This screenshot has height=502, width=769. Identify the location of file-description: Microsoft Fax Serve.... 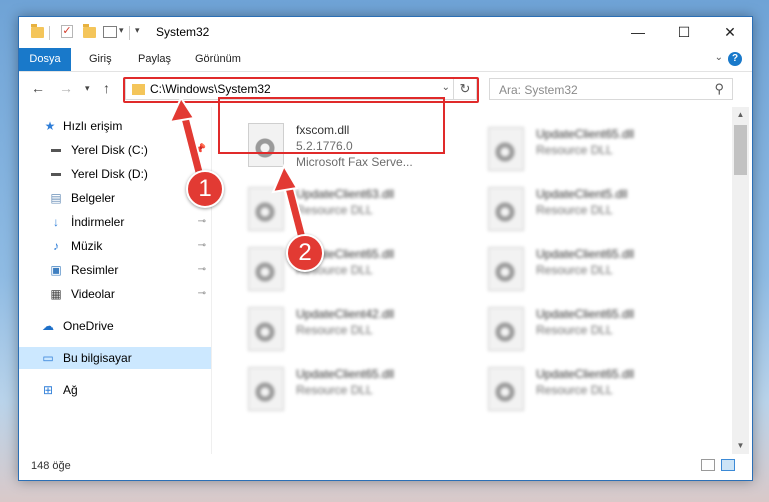
(354, 162).